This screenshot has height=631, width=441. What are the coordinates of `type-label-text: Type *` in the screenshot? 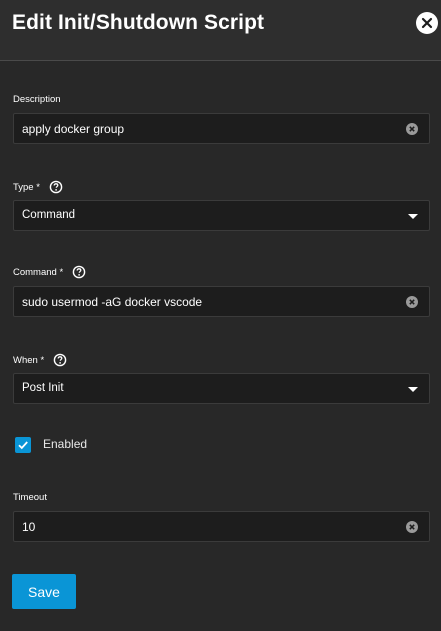 It's located at (26, 187).